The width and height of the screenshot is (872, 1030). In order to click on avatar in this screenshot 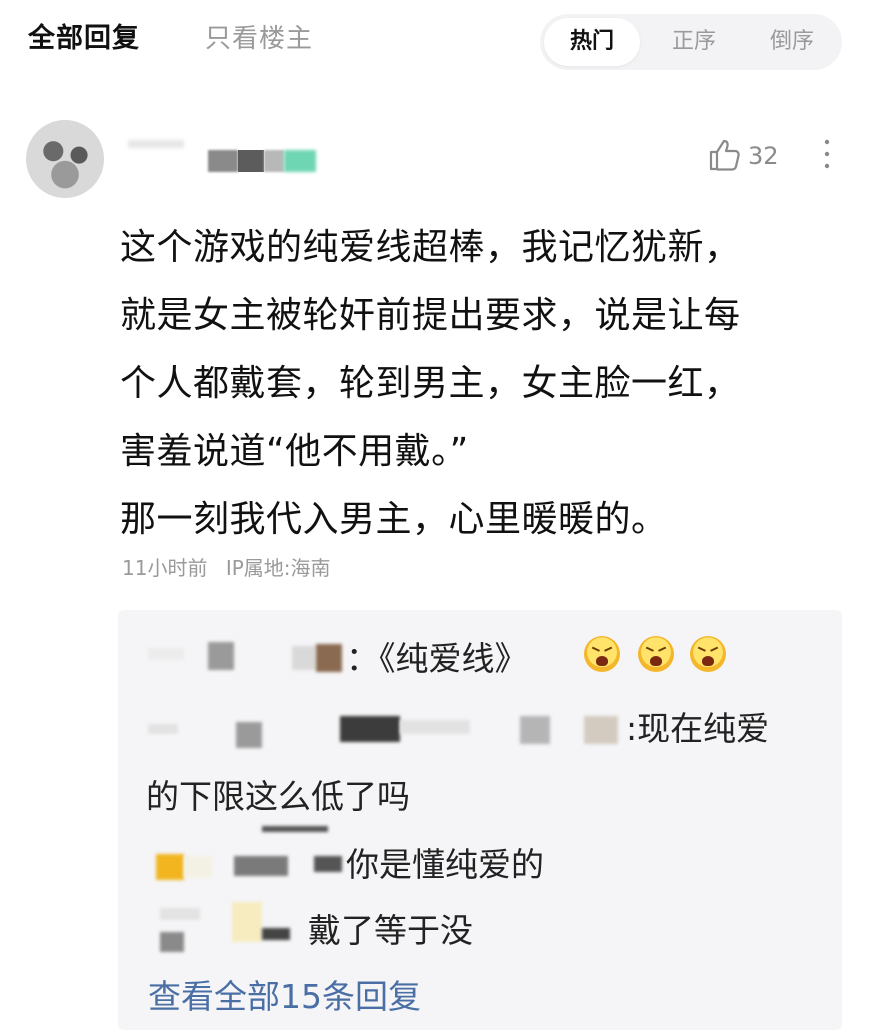, I will do `click(65, 159)`.